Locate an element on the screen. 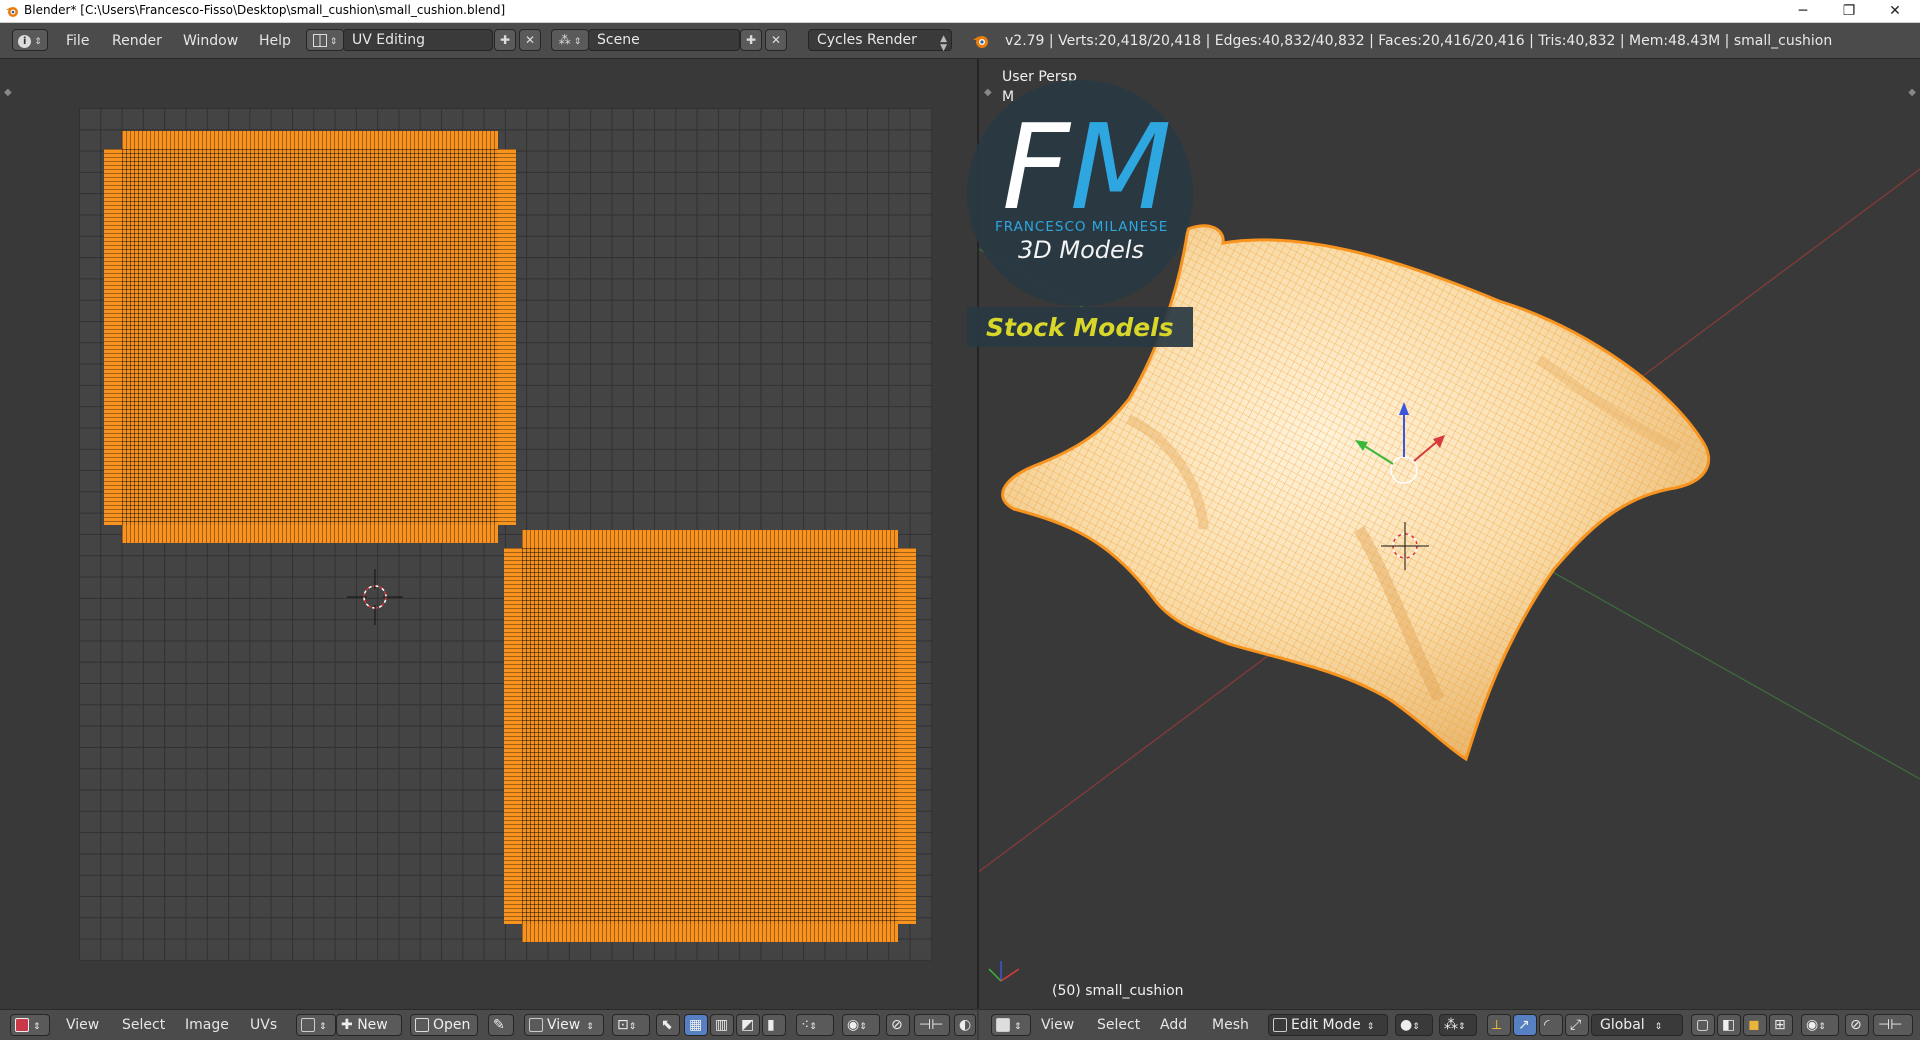 The image size is (1920, 1040). 3d-menu-add: Add is located at coordinates (1173, 1025).